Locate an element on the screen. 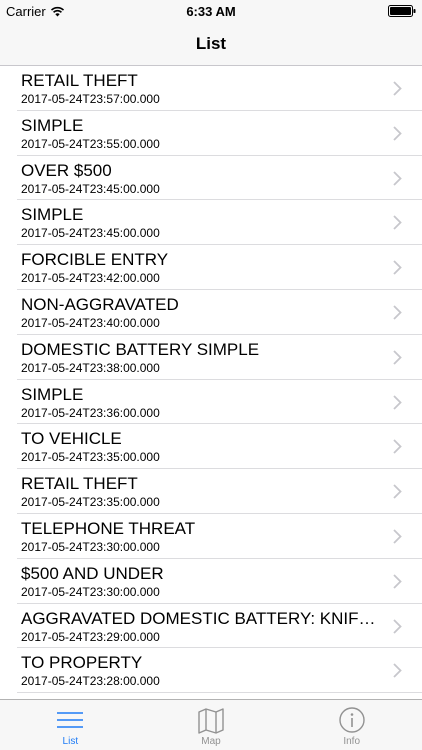  list-item-title: TO VEHICLE is located at coordinates (71, 439).